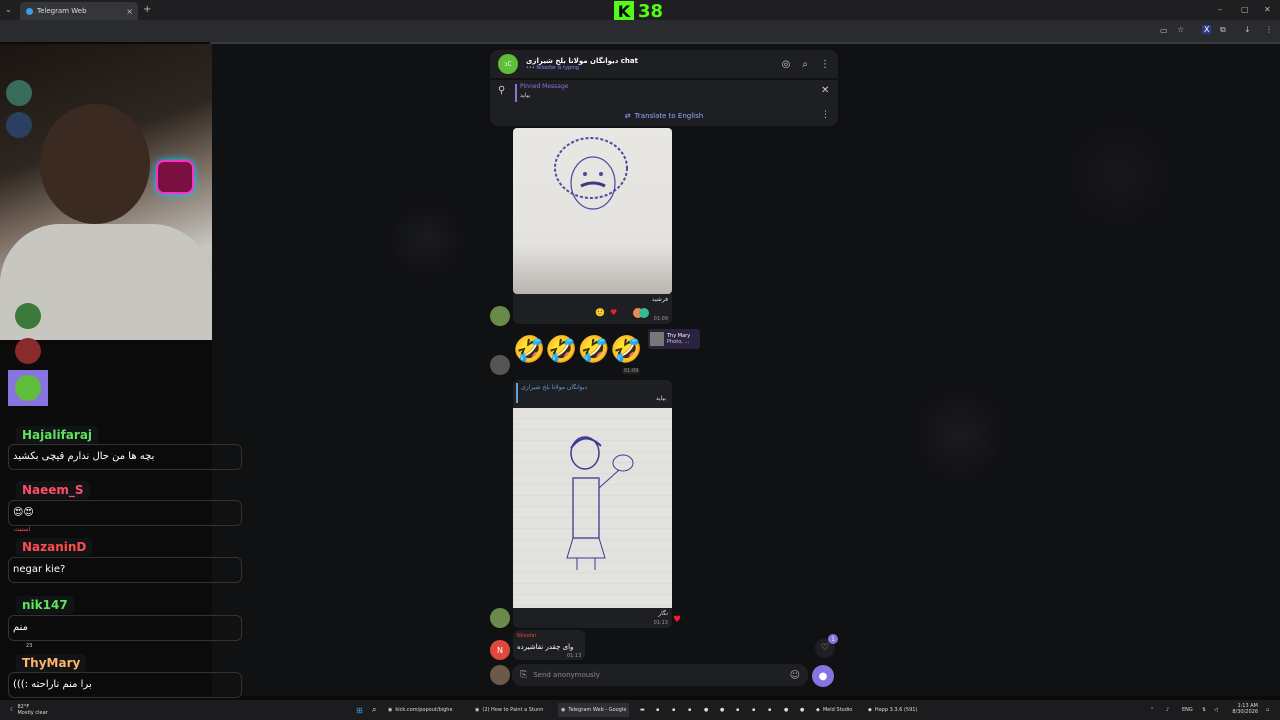  I want to click on translate-bar: ⇄ Translate to English ⋮, so click(664, 116).